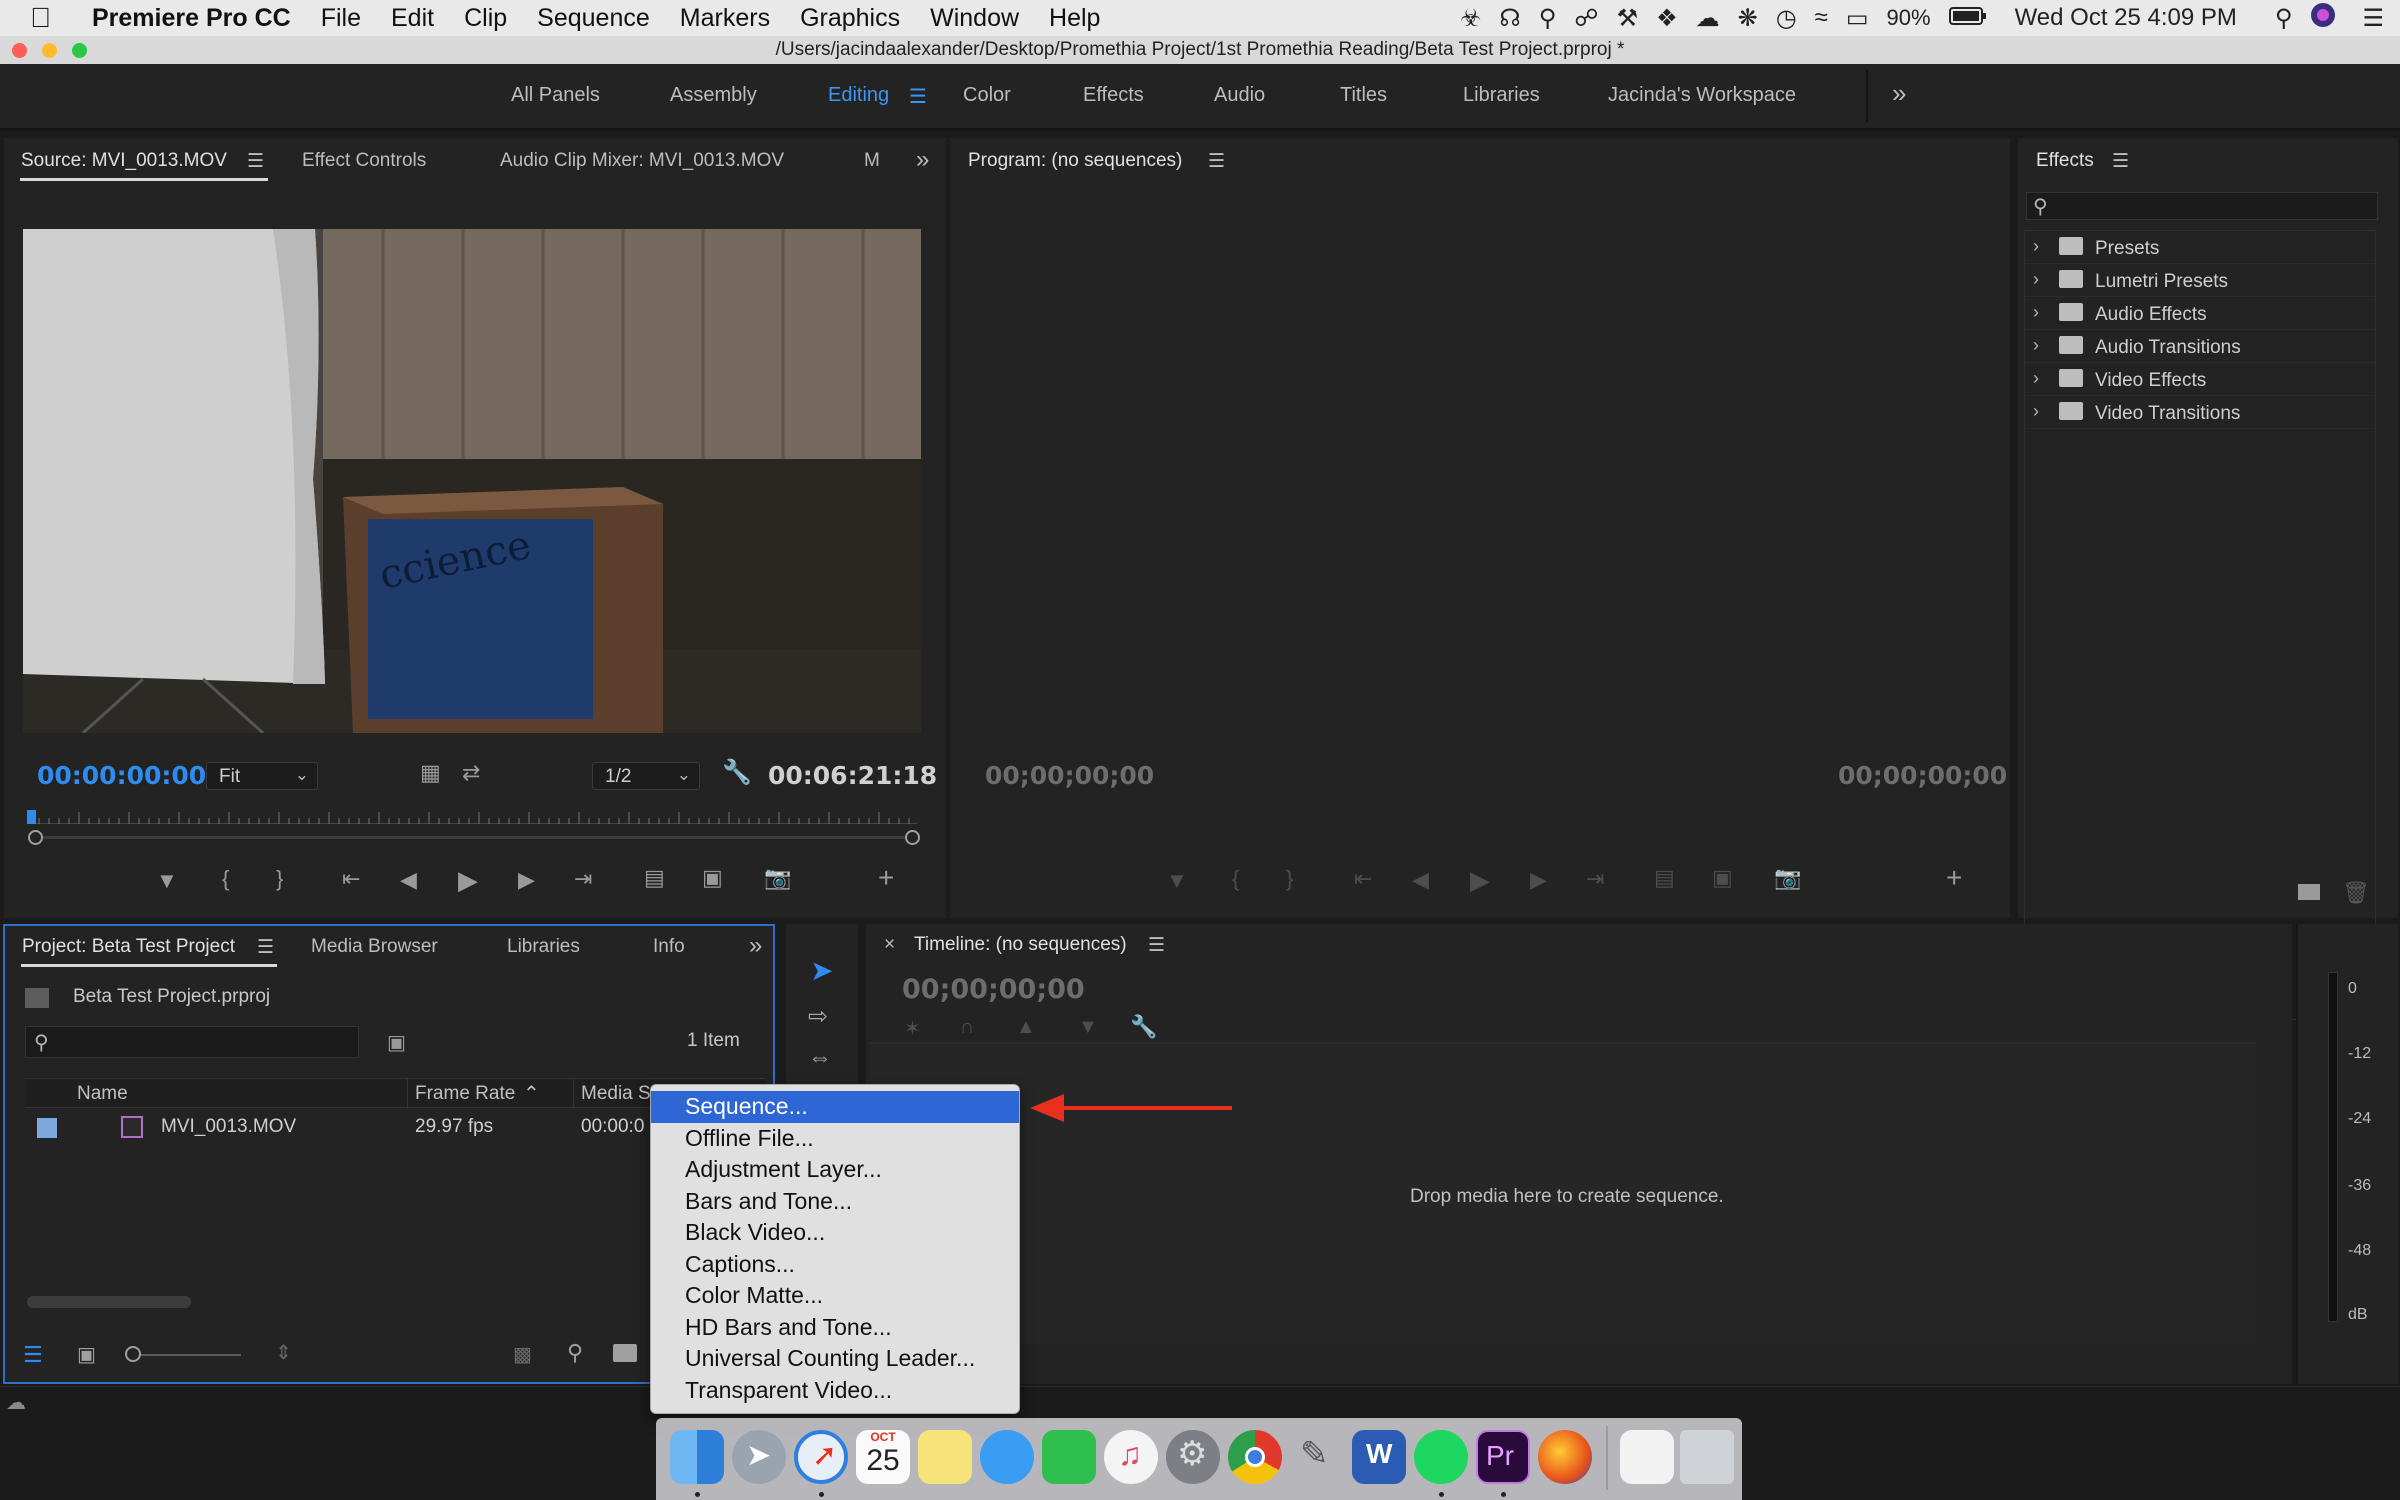  Describe the element at coordinates (821, 970) in the screenshot. I see `selection-tool-icon: ➤` at that location.